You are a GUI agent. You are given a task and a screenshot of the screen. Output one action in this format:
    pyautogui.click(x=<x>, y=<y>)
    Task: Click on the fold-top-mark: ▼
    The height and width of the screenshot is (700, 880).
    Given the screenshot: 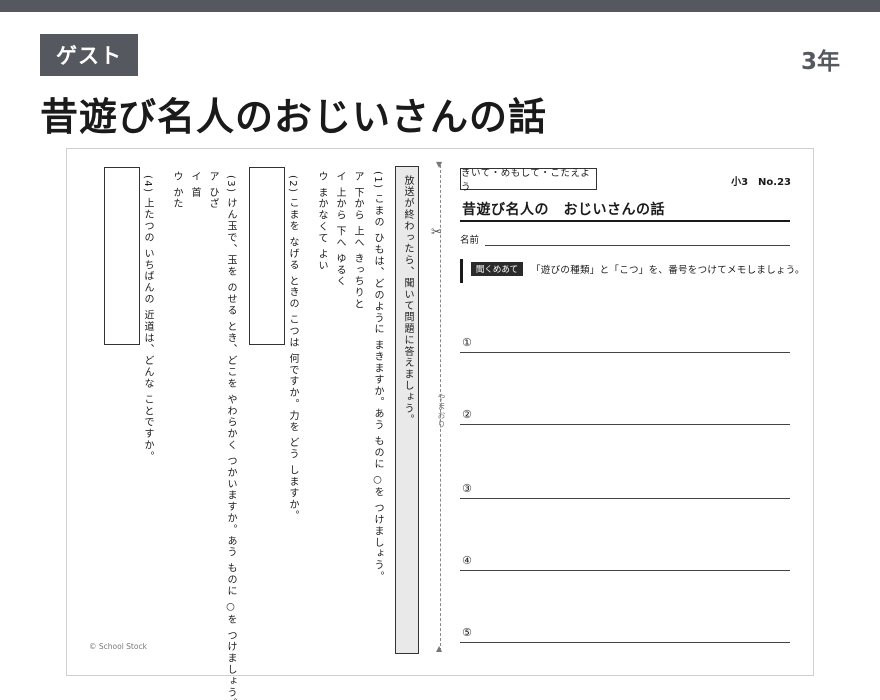 What is the action you would take?
    pyautogui.click(x=439, y=164)
    